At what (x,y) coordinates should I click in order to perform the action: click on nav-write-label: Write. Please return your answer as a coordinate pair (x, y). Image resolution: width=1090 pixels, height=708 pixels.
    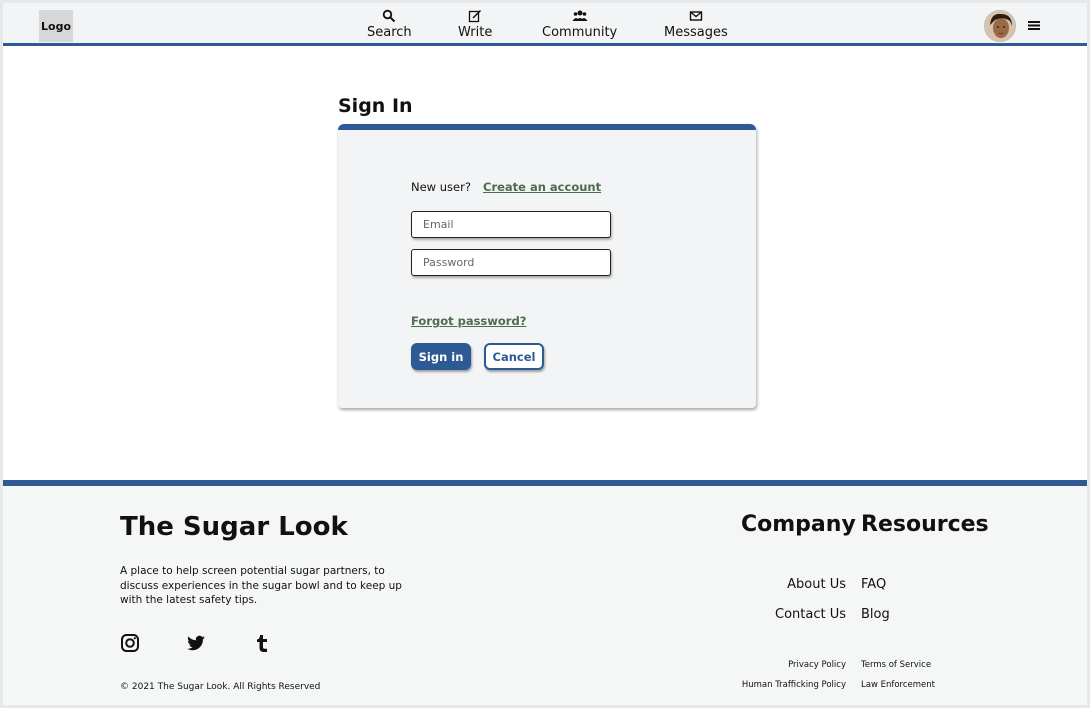
    Looking at the image, I should click on (475, 32).